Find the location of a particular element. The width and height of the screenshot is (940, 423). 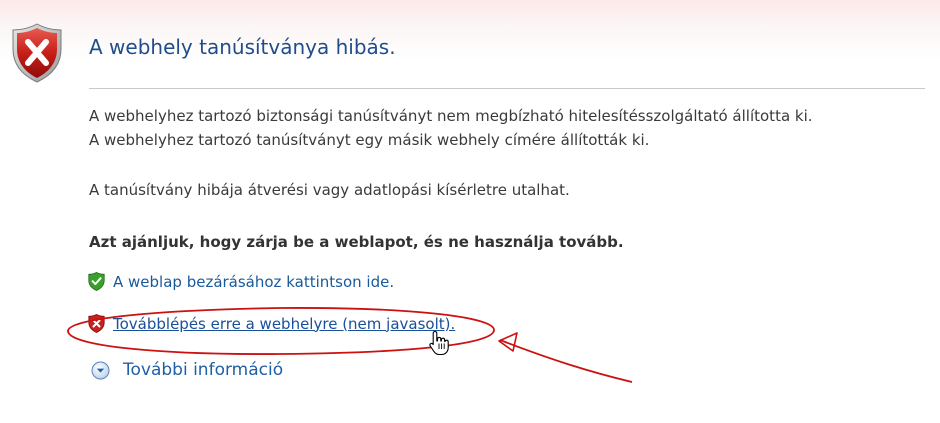

close-page-link: A weblap bezárásához kattintson ide. is located at coordinates (241, 281).